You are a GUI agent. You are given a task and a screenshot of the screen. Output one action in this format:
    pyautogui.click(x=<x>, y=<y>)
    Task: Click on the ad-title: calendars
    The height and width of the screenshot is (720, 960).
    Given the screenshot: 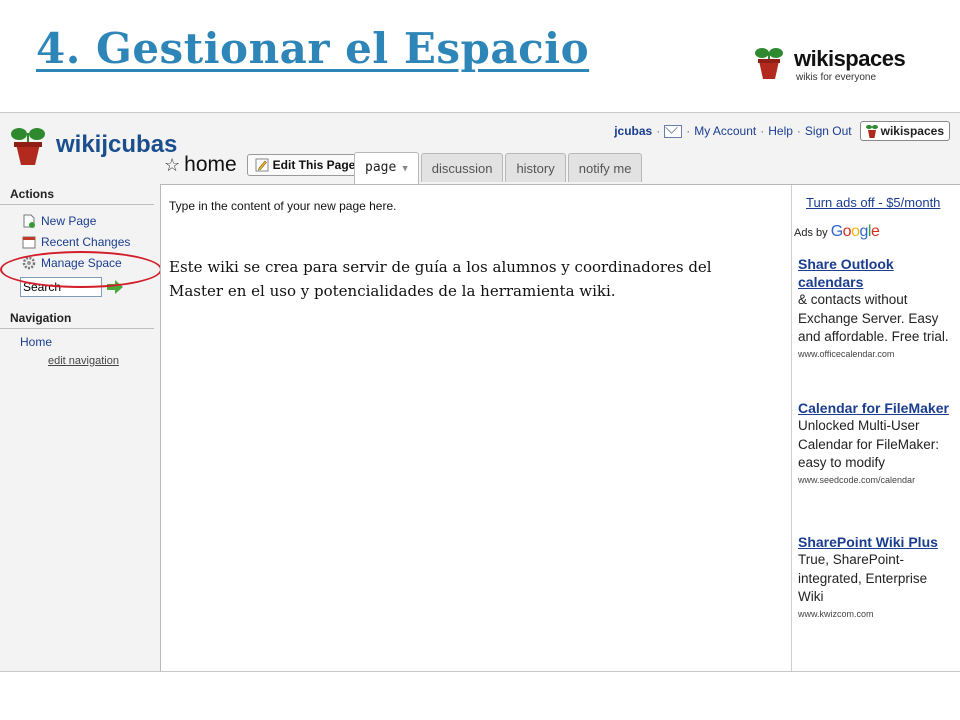 What is the action you would take?
    pyautogui.click(x=877, y=282)
    